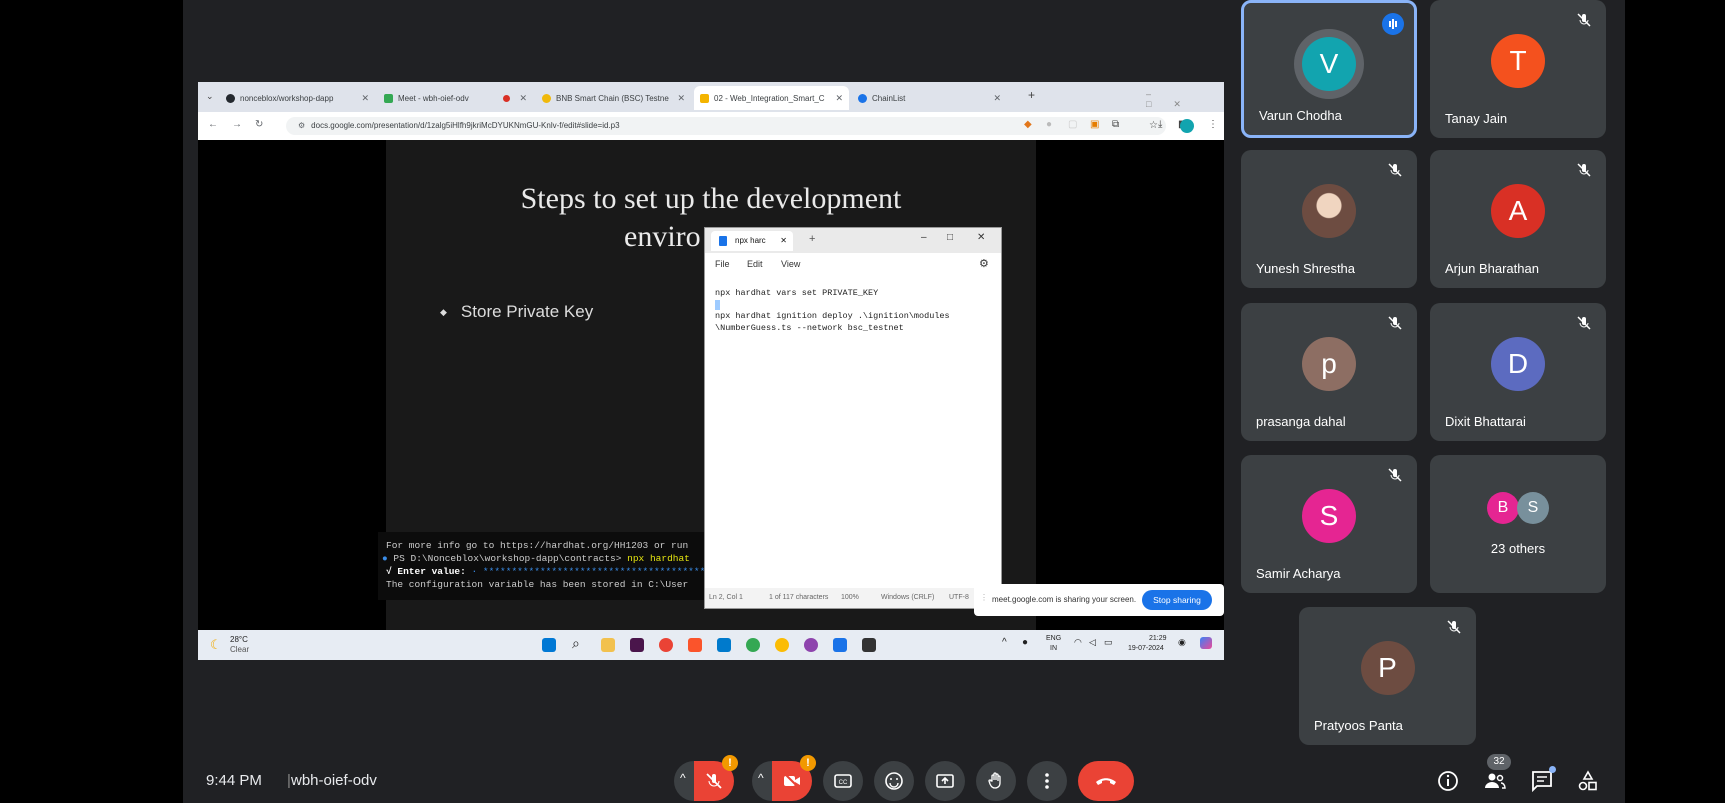 The width and height of the screenshot is (1725, 803). What do you see at coordinates (762, 781) in the screenshot?
I see `video-options-button: ^` at bounding box center [762, 781].